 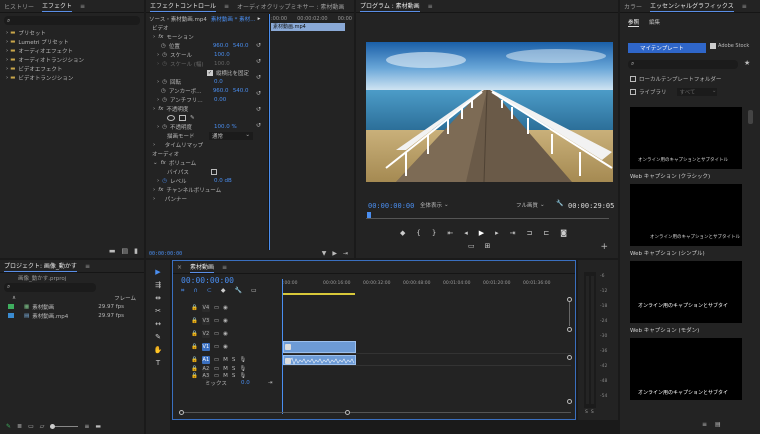 What do you see at coordinates (513, 233) in the screenshot?
I see `go-to-out-icon: ⇥` at bounding box center [513, 233].